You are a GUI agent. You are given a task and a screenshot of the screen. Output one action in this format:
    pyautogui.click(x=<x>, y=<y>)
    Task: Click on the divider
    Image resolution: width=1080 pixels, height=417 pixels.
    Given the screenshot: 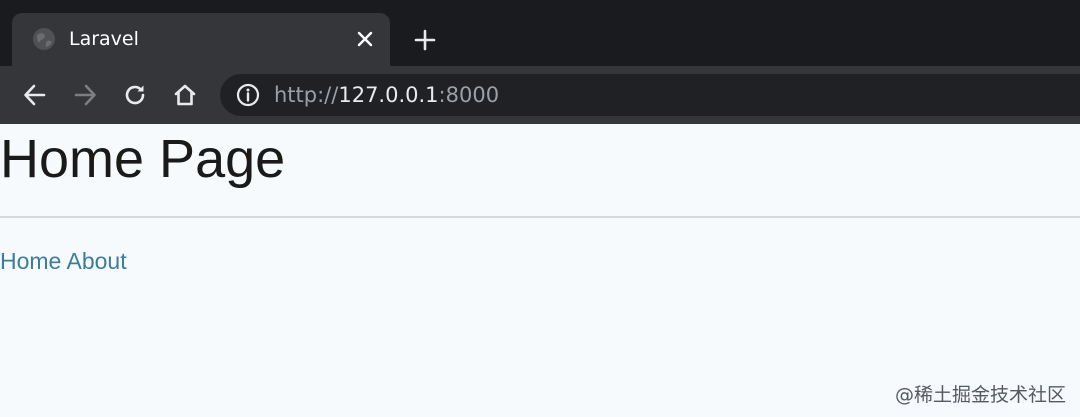 What is the action you would take?
    pyautogui.click(x=540, y=217)
    